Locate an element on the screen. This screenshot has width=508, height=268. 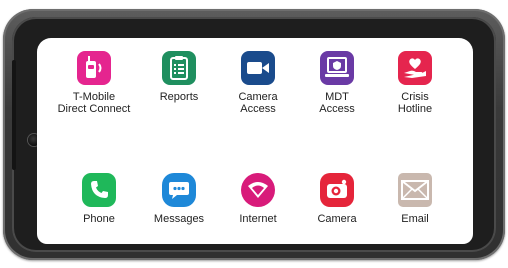
laptop-shield-icon is located at coordinates (337, 68).